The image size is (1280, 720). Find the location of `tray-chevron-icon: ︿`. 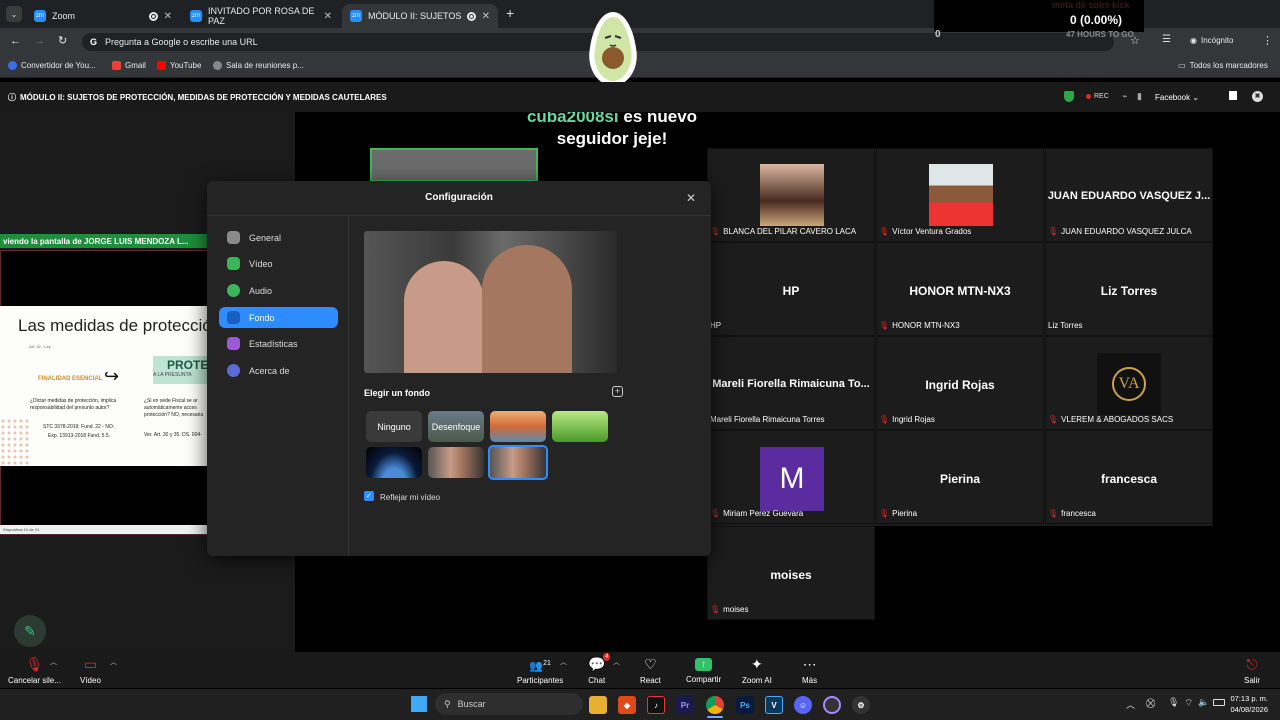

tray-chevron-icon: ︿ is located at coordinates (1130, 704).